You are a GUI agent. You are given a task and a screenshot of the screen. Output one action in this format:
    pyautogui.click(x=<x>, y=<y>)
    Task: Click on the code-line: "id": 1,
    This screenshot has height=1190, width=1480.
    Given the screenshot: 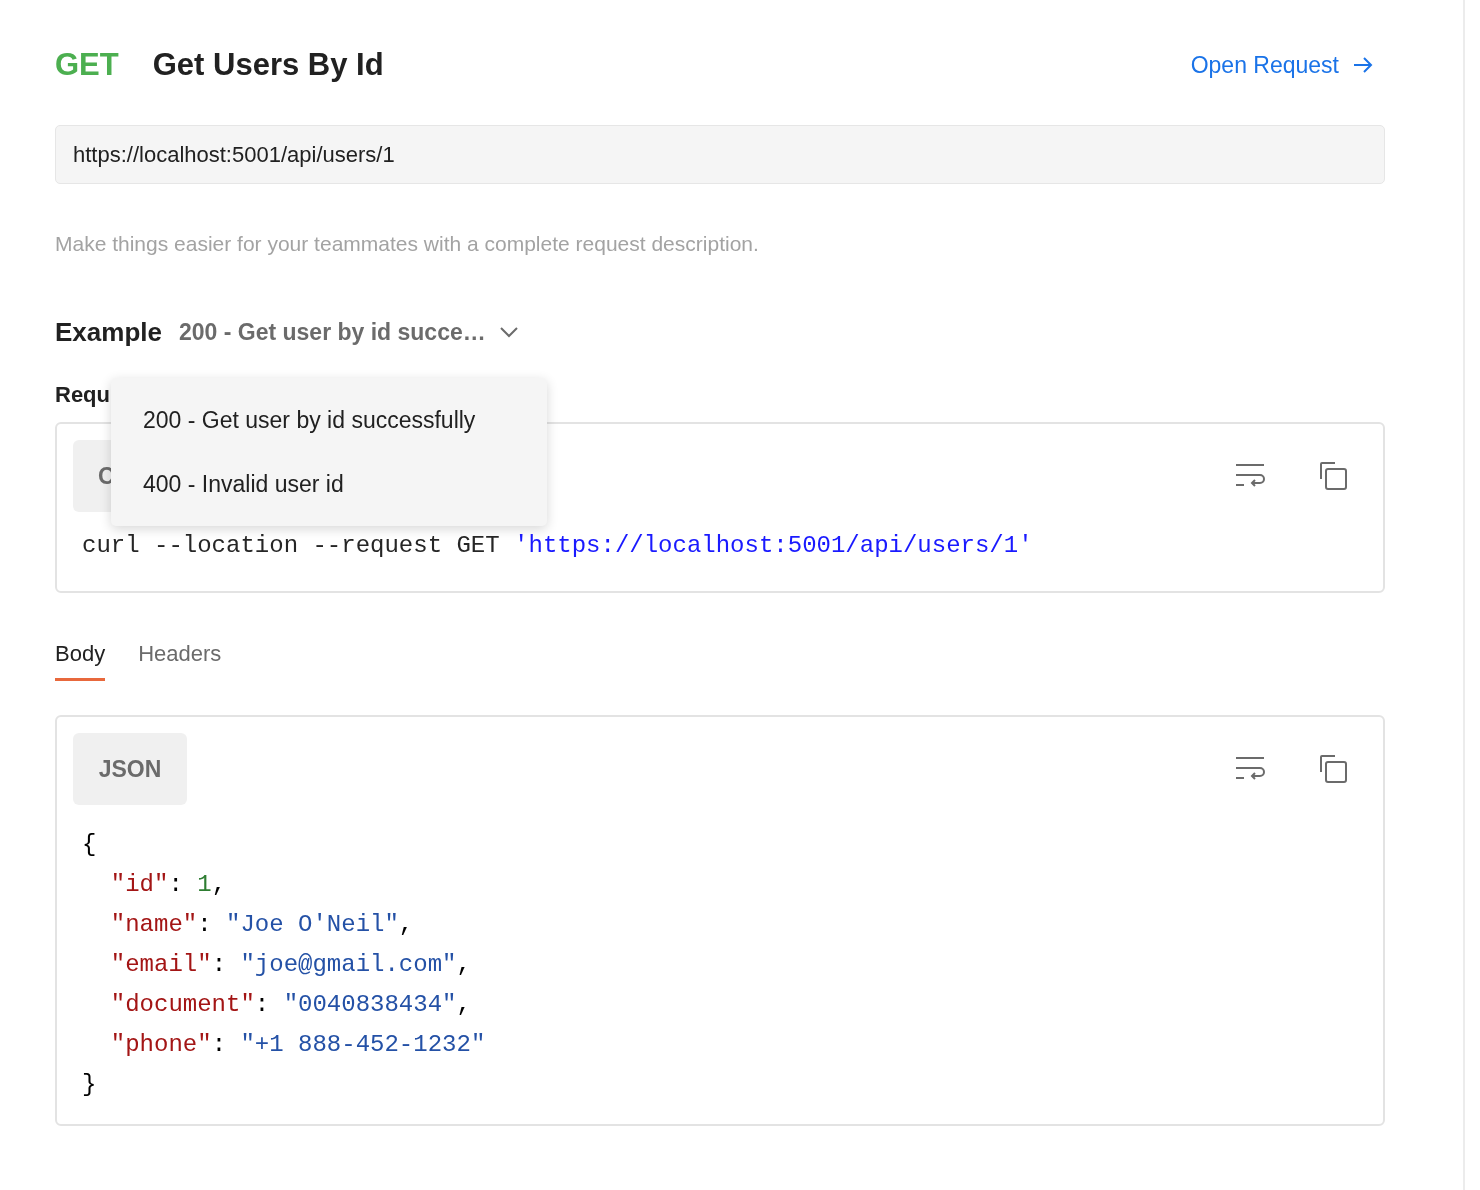 What is the action you would take?
    pyautogui.click(x=168, y=885)
    